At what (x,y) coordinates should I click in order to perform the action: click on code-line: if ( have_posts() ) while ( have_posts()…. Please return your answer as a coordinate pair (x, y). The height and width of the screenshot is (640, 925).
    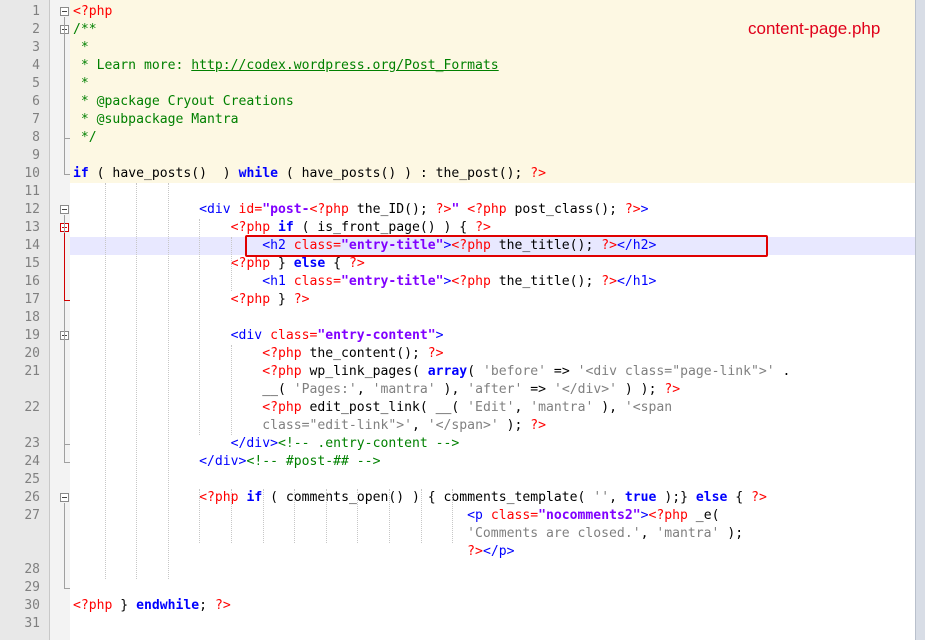
    Looking at the image, I should click on (309, 174).